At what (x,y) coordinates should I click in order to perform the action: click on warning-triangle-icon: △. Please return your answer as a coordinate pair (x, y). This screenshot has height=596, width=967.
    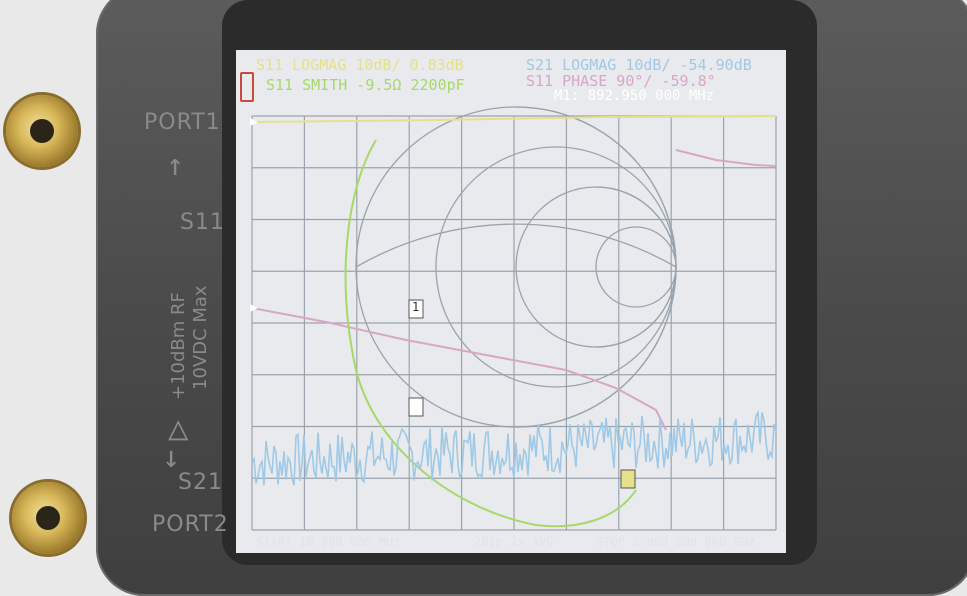
    Looking at the image, I should click on (178, 428).